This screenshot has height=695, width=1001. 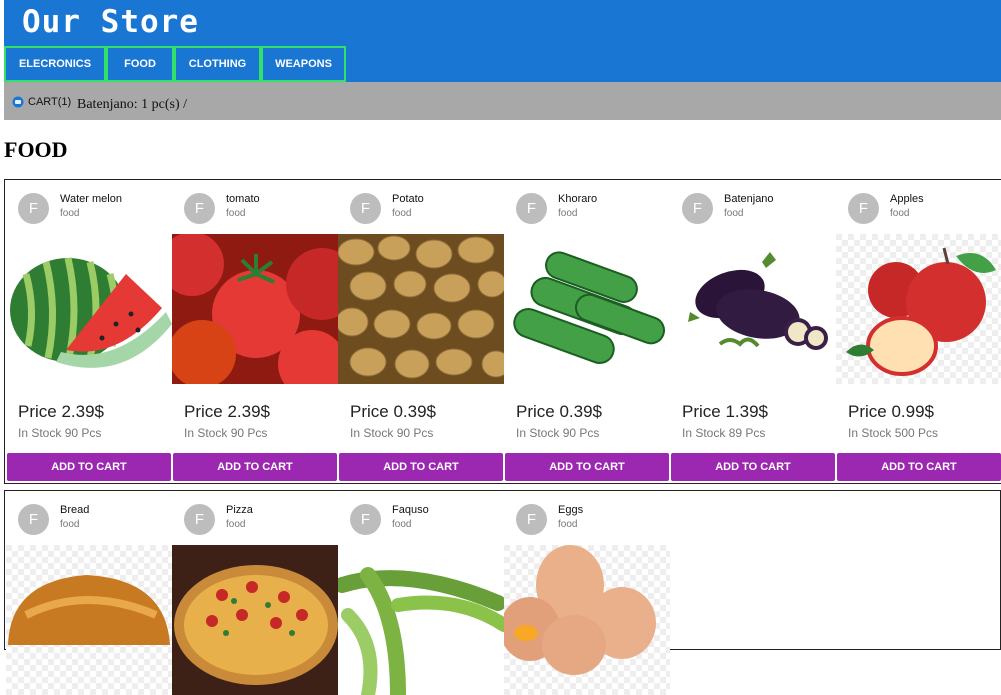 I want to click on product-card-faquso: F Faquso food, so click(x=421, y=593).